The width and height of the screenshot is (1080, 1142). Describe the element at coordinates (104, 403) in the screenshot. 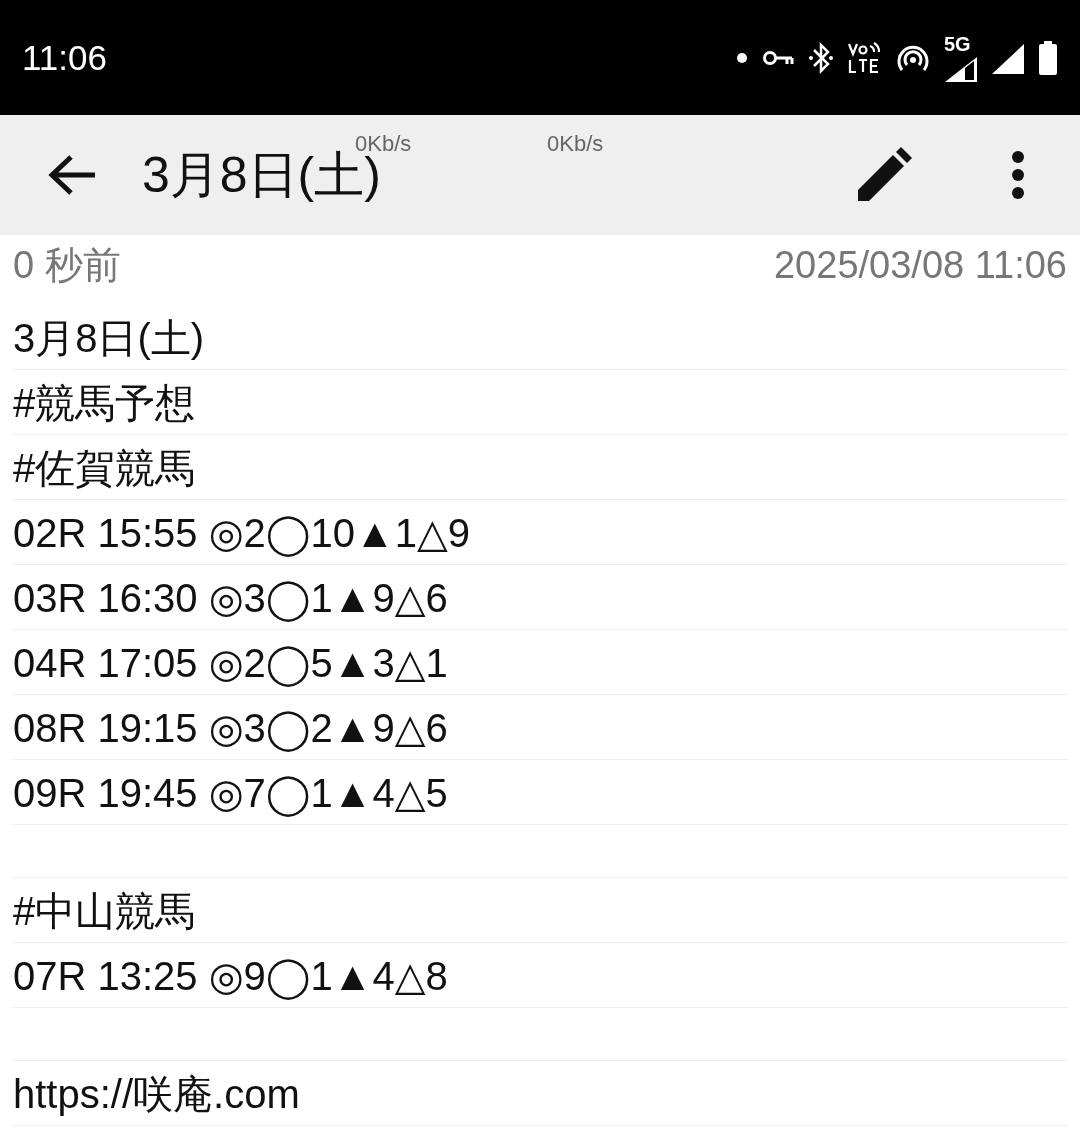

I see `note-line: #競馬予想` at that location.